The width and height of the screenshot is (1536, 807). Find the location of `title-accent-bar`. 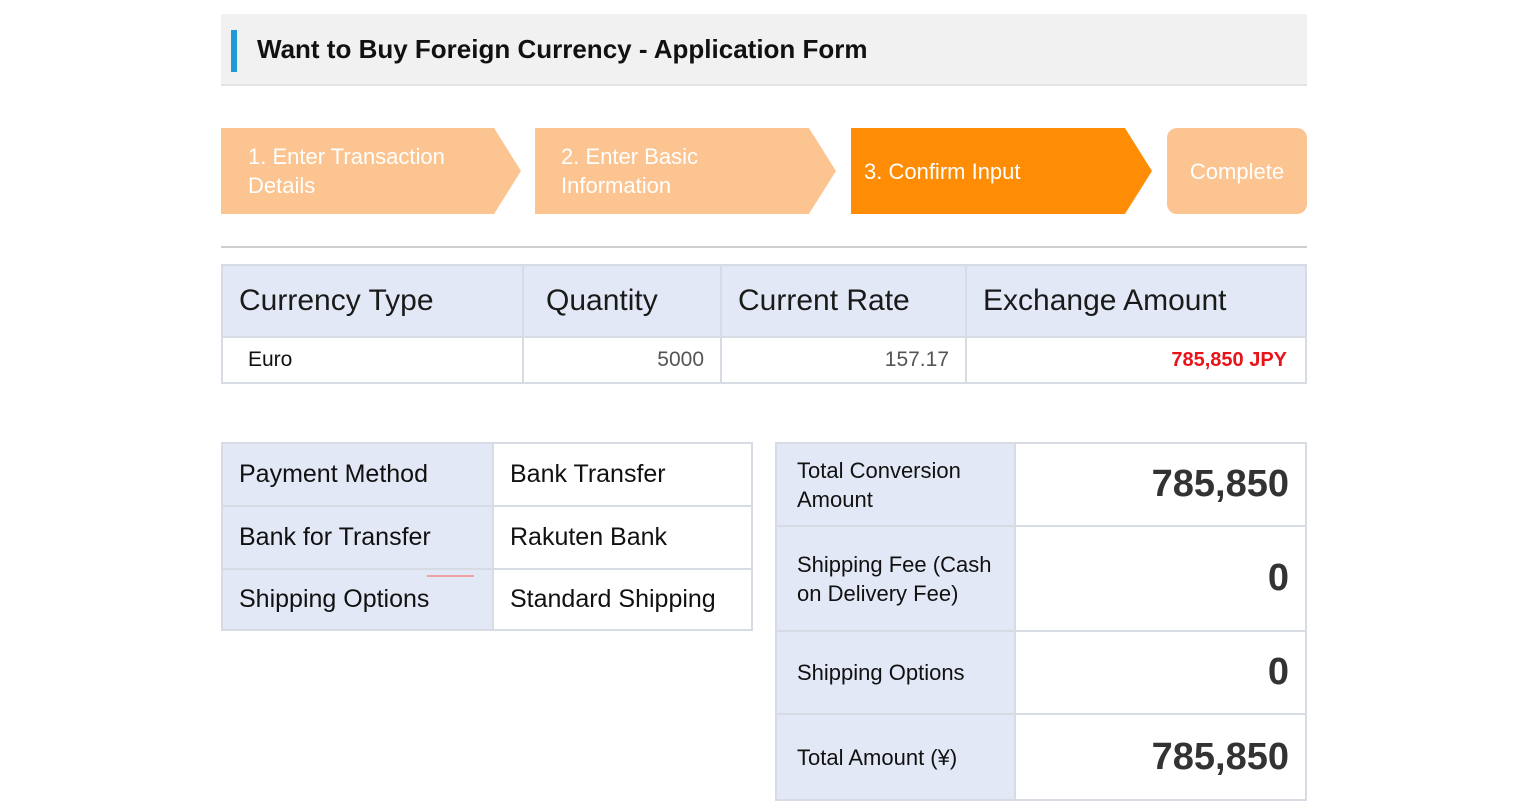

title-accent-bar is located at coordinates (234, 51).